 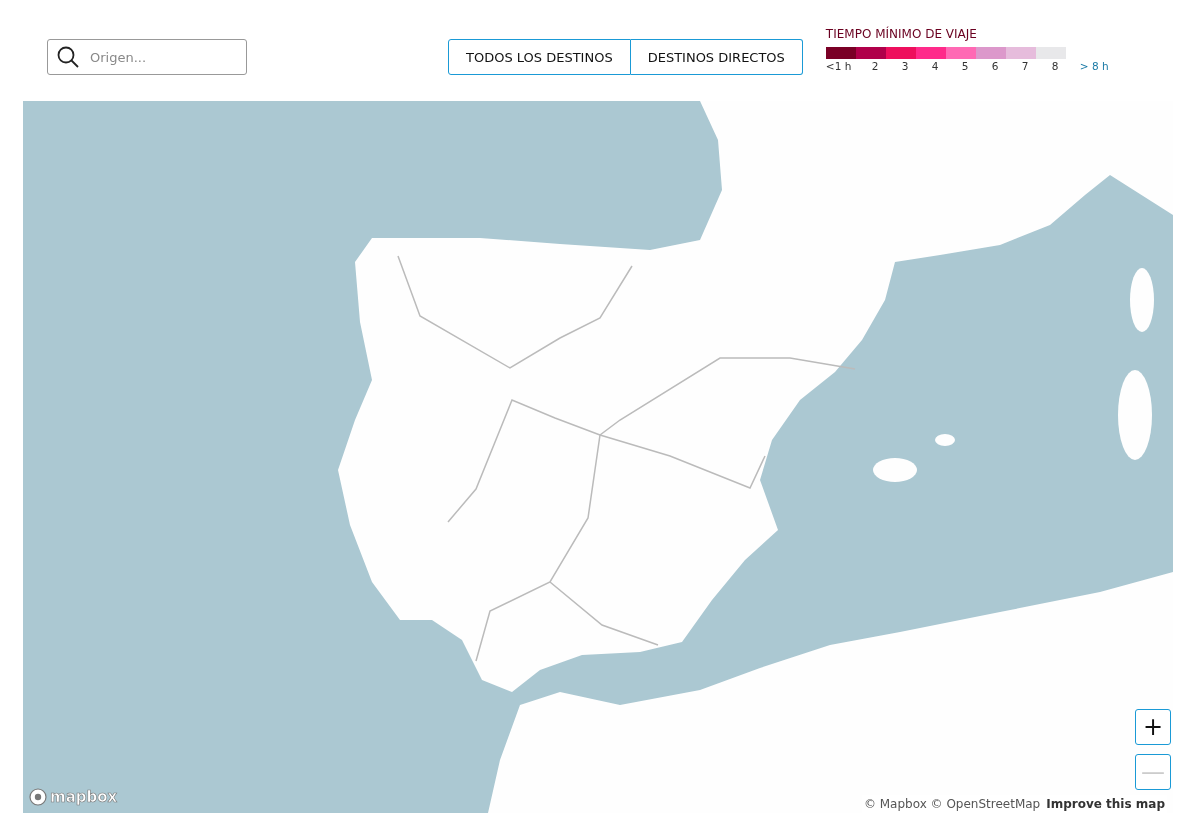 What do you see at coordinates (875, 66) in the screenshot?
I see `legend-label: 2` at bounding box center [875, 66].